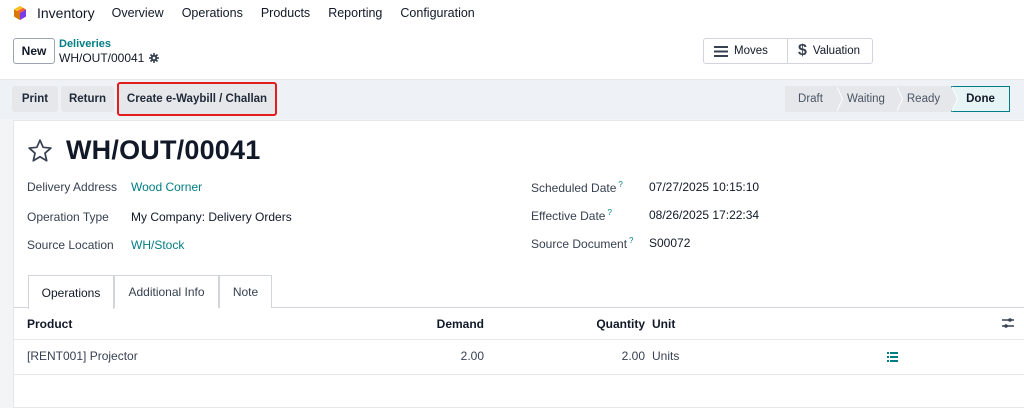 Image resolution: width=1024 pixels, height=408 pixels. What do you see at coordinates (82, 356) in the screenshot?
I see `row-product: [RENT001] Projector` at bounding box center [82, 356].